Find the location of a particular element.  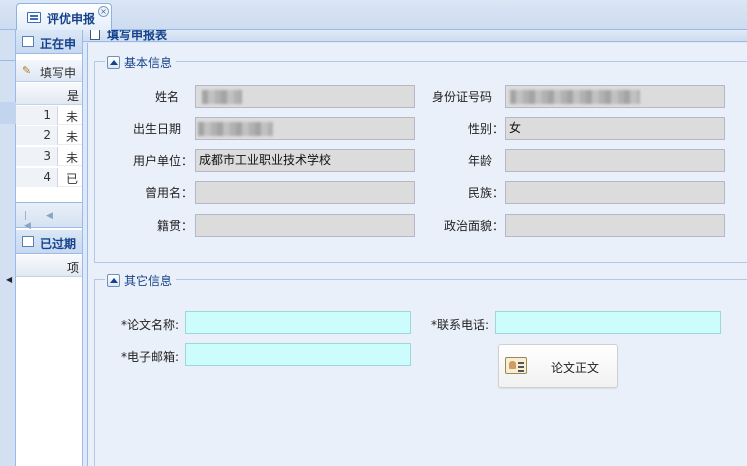

pagination-toolbar: |◀ ◀ is located at coordinates (51, 216).